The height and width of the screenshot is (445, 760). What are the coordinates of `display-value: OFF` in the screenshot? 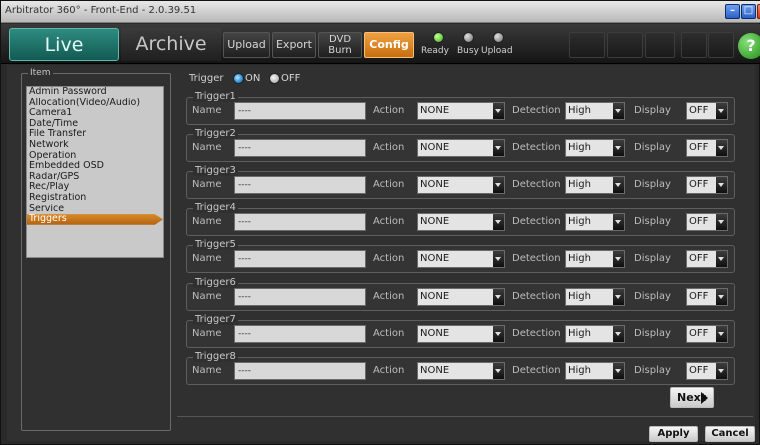 It's located at (699, 147).